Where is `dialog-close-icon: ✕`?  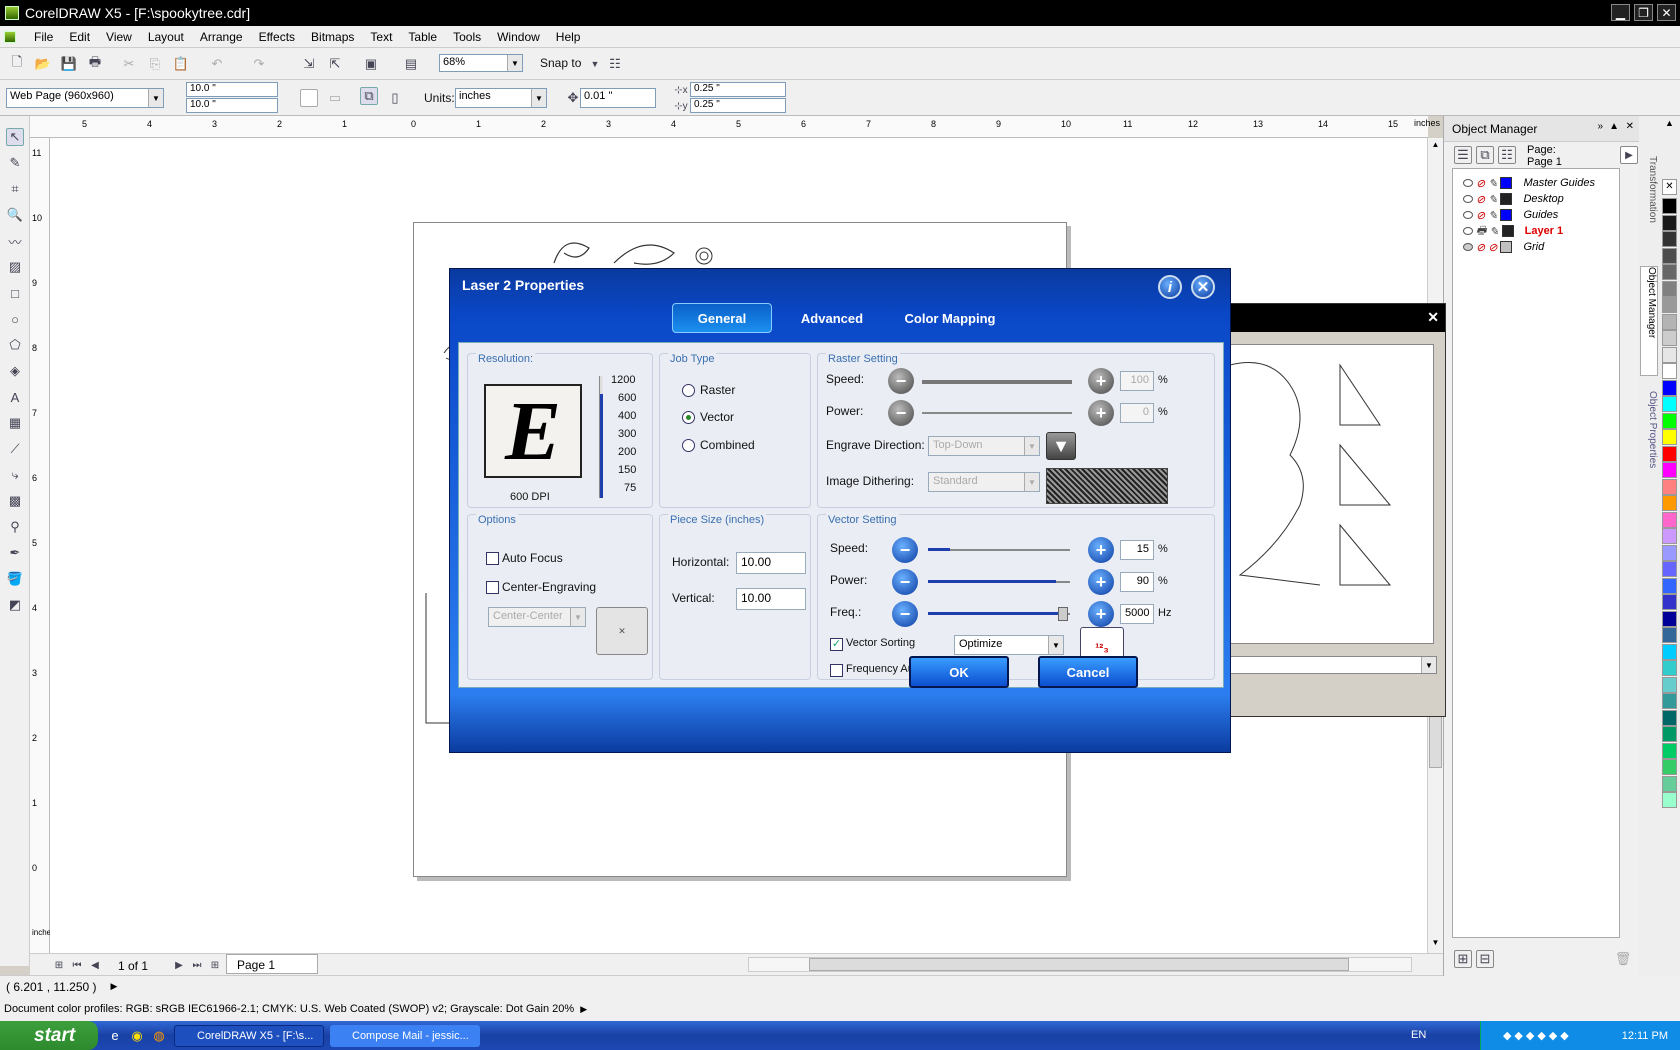
dialog-close-icon: ✕ is located at coordinates (1203, 287).